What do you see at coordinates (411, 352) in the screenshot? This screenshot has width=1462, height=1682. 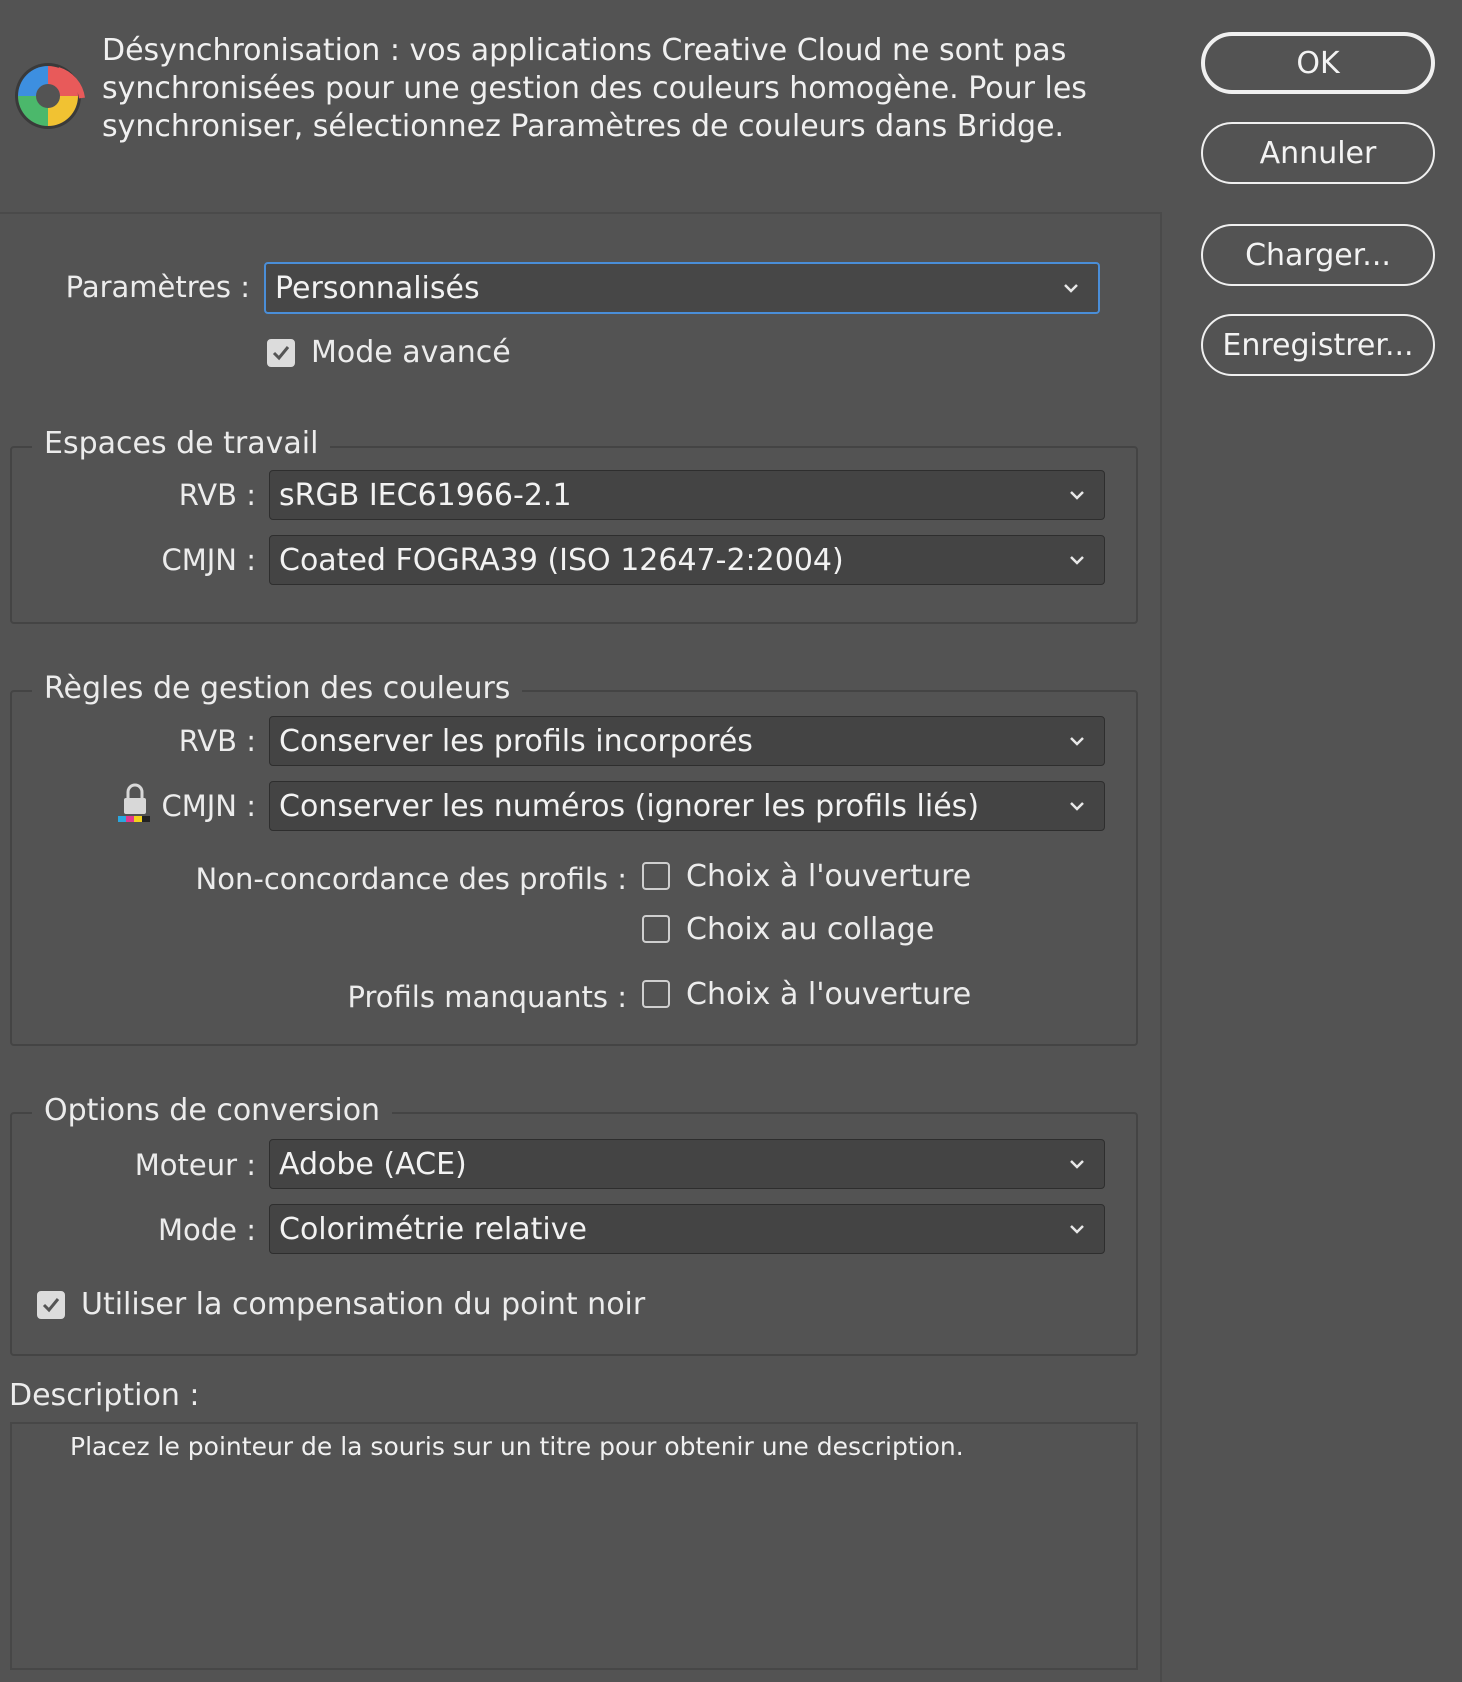 I see `advanced-mode-label: Mode avancé` at bounding box center [411, 352].